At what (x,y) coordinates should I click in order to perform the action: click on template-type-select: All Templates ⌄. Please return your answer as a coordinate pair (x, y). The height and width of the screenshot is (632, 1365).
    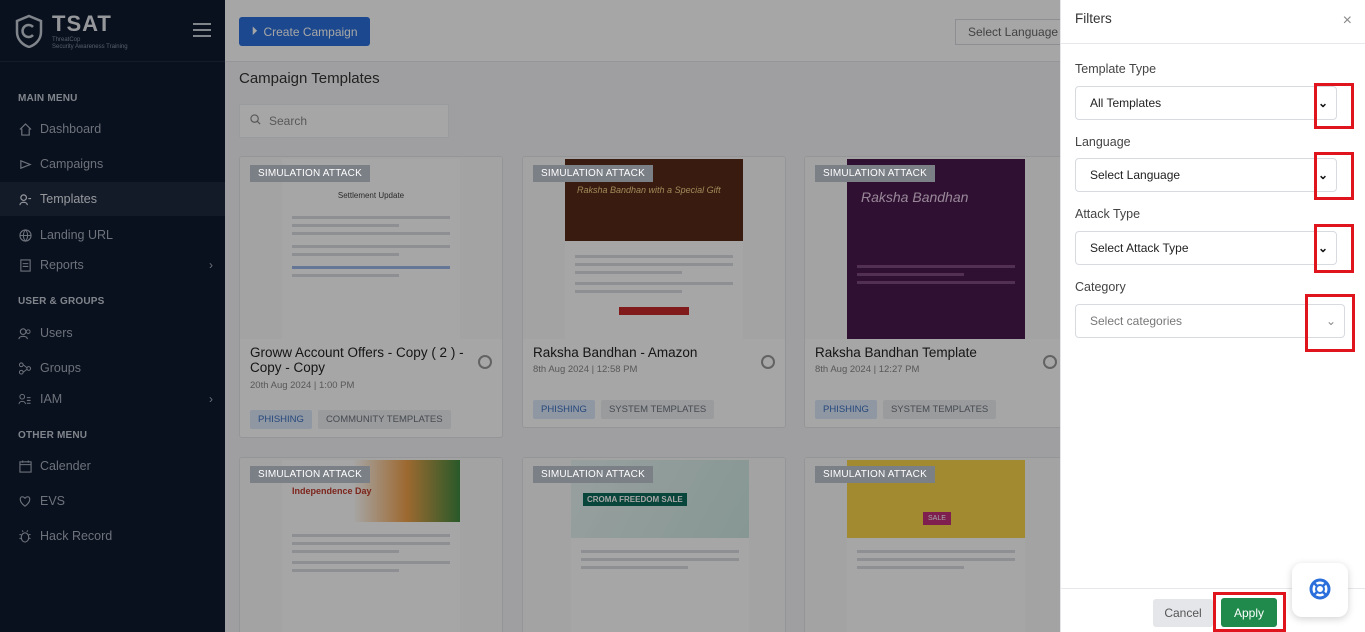
    Looking at the image, I should click on (1206, 103).